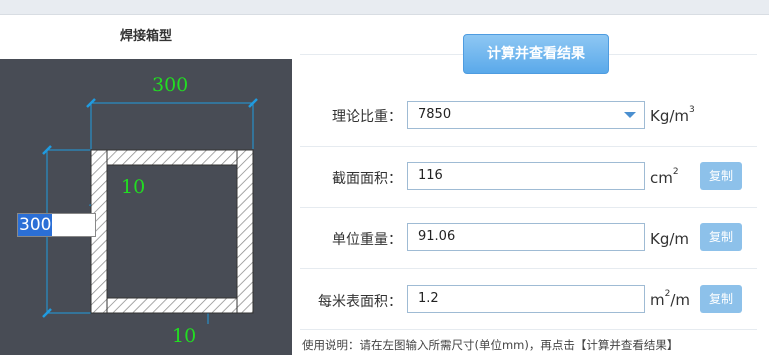  Describe the element at coordinates (667, 294) in the screenshot. I see `surface-area-unit-sup: 2` at that location.